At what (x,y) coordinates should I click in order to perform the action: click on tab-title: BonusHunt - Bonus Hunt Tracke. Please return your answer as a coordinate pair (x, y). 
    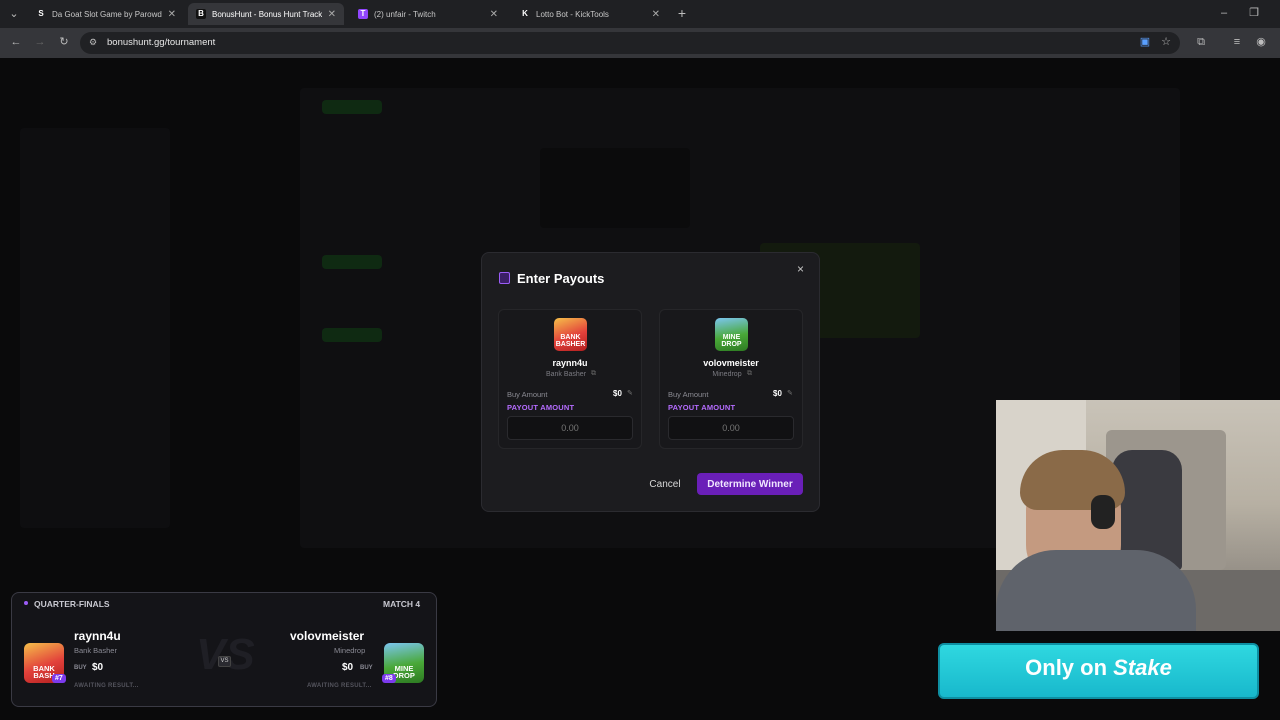
    Looking at the image, I should click on (267, 14).